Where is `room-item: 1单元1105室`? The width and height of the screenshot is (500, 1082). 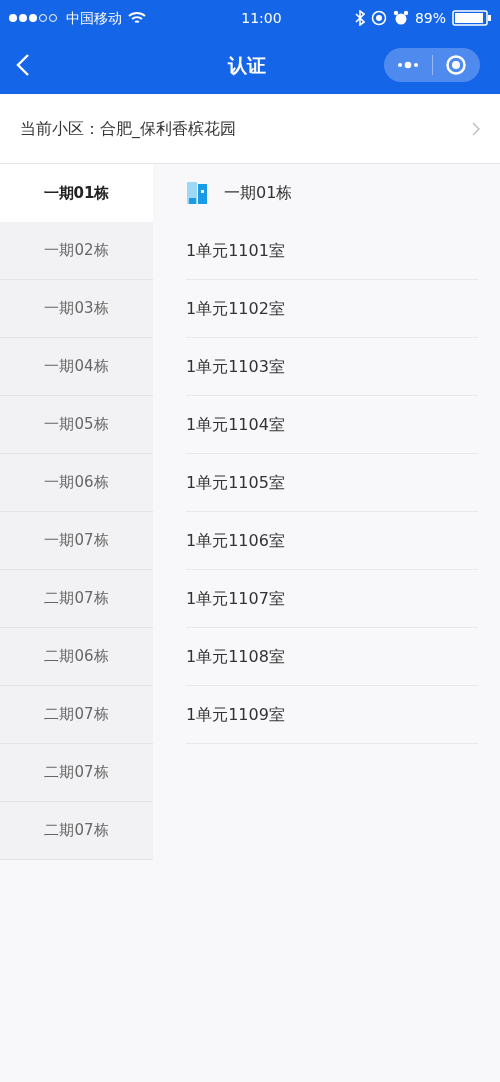
room-item: 1单元1105室 is located at coordinates (332, 483).